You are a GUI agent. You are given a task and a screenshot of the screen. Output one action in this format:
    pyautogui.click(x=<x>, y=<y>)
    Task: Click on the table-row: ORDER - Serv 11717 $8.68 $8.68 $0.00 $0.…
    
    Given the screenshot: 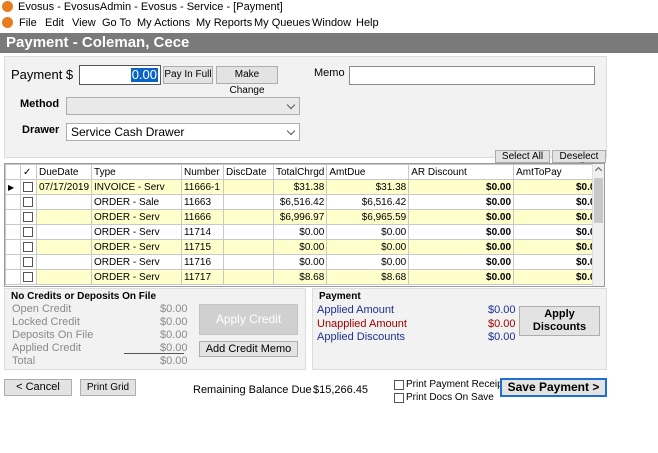 What is the action you would take?
    pyautogui.click(x=304, y=277)
    